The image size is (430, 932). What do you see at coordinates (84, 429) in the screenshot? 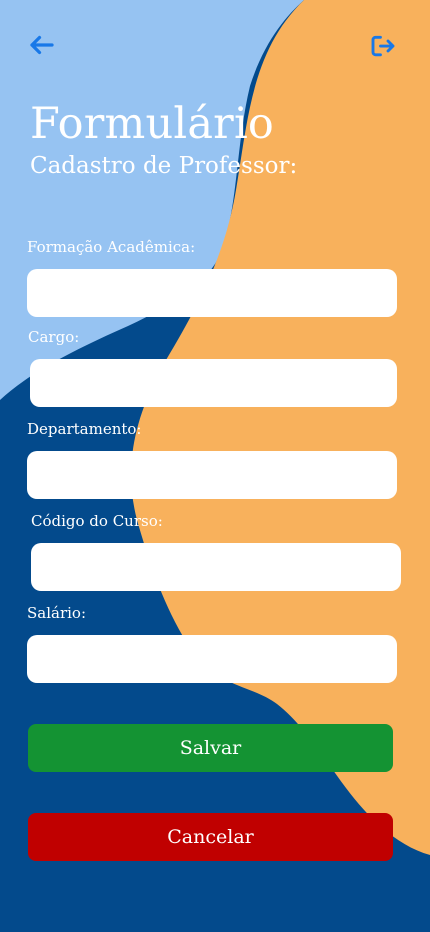
I see `department-label: Departamento:` at bounding box center [84, 429].